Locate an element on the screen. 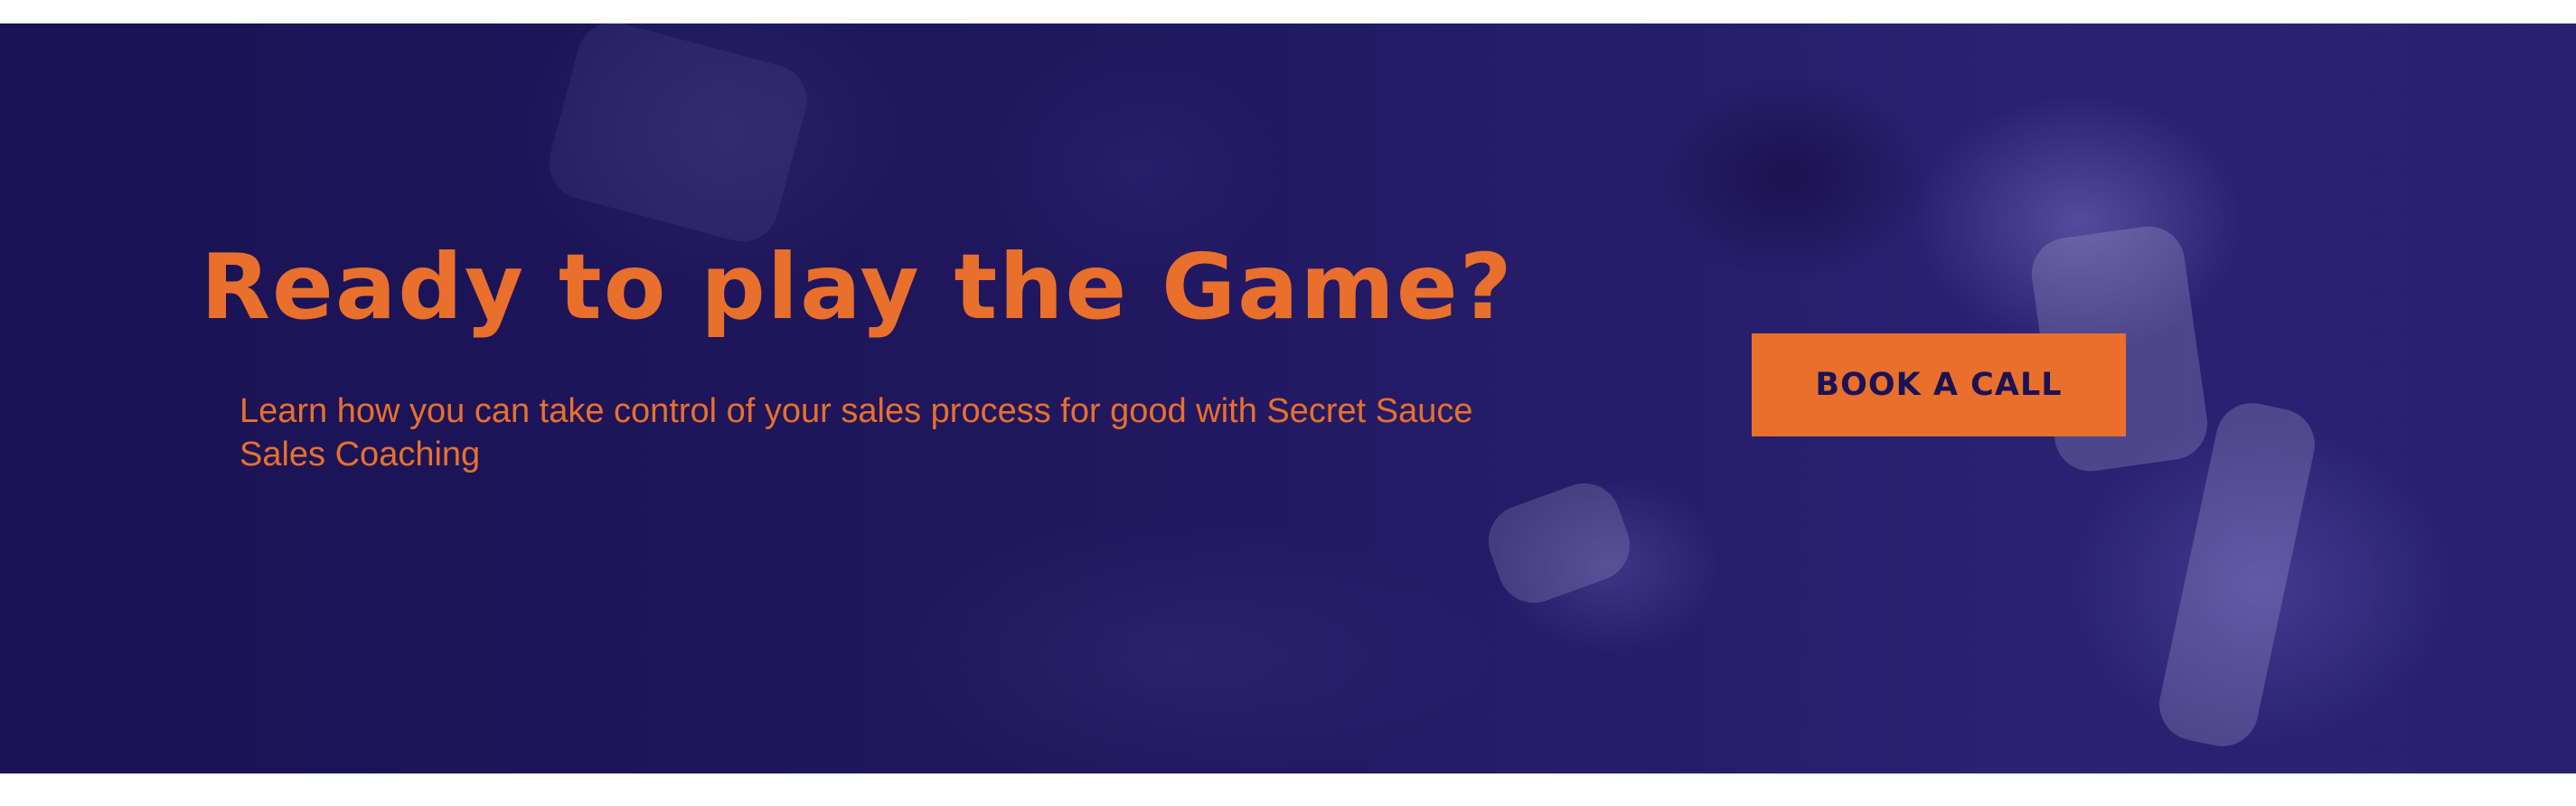  cta-headline: Ready to play the Game? is located at coordinates (858, 287).